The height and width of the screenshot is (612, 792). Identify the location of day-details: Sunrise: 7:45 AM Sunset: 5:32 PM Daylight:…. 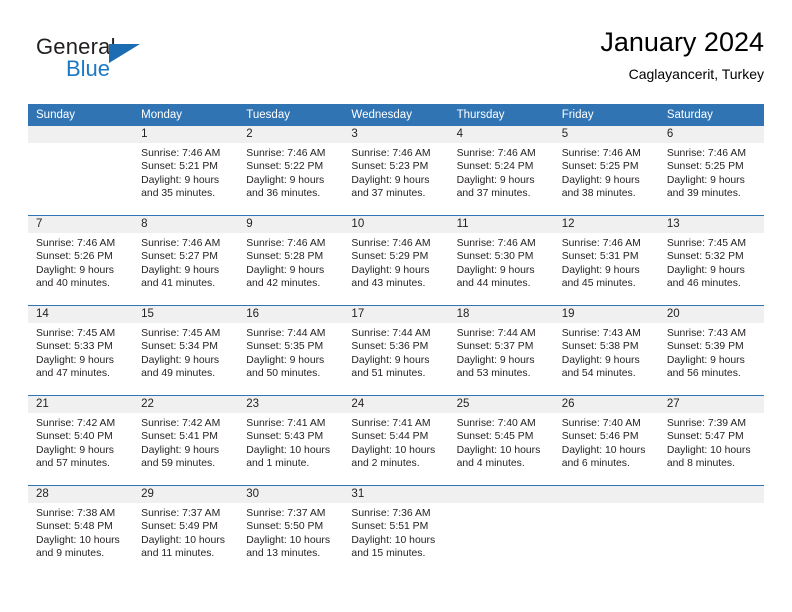
(711, 261).